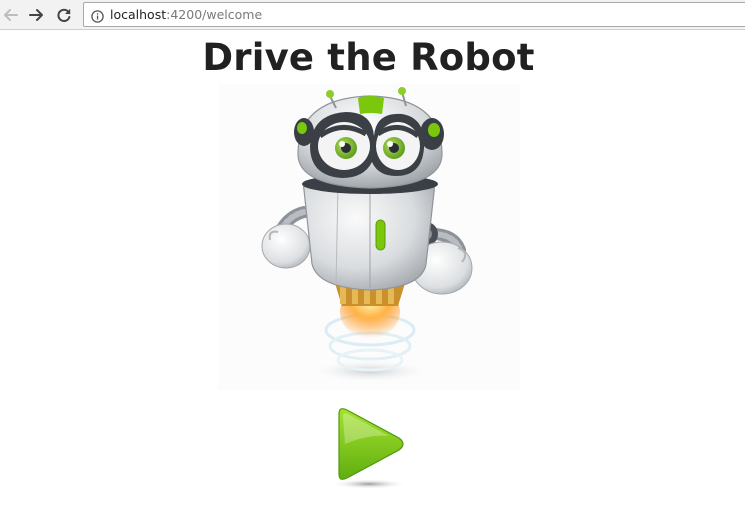 Image resolution: width=745 pixels, height=511 pixels. I want to click on forward-button, so click(36, 15).